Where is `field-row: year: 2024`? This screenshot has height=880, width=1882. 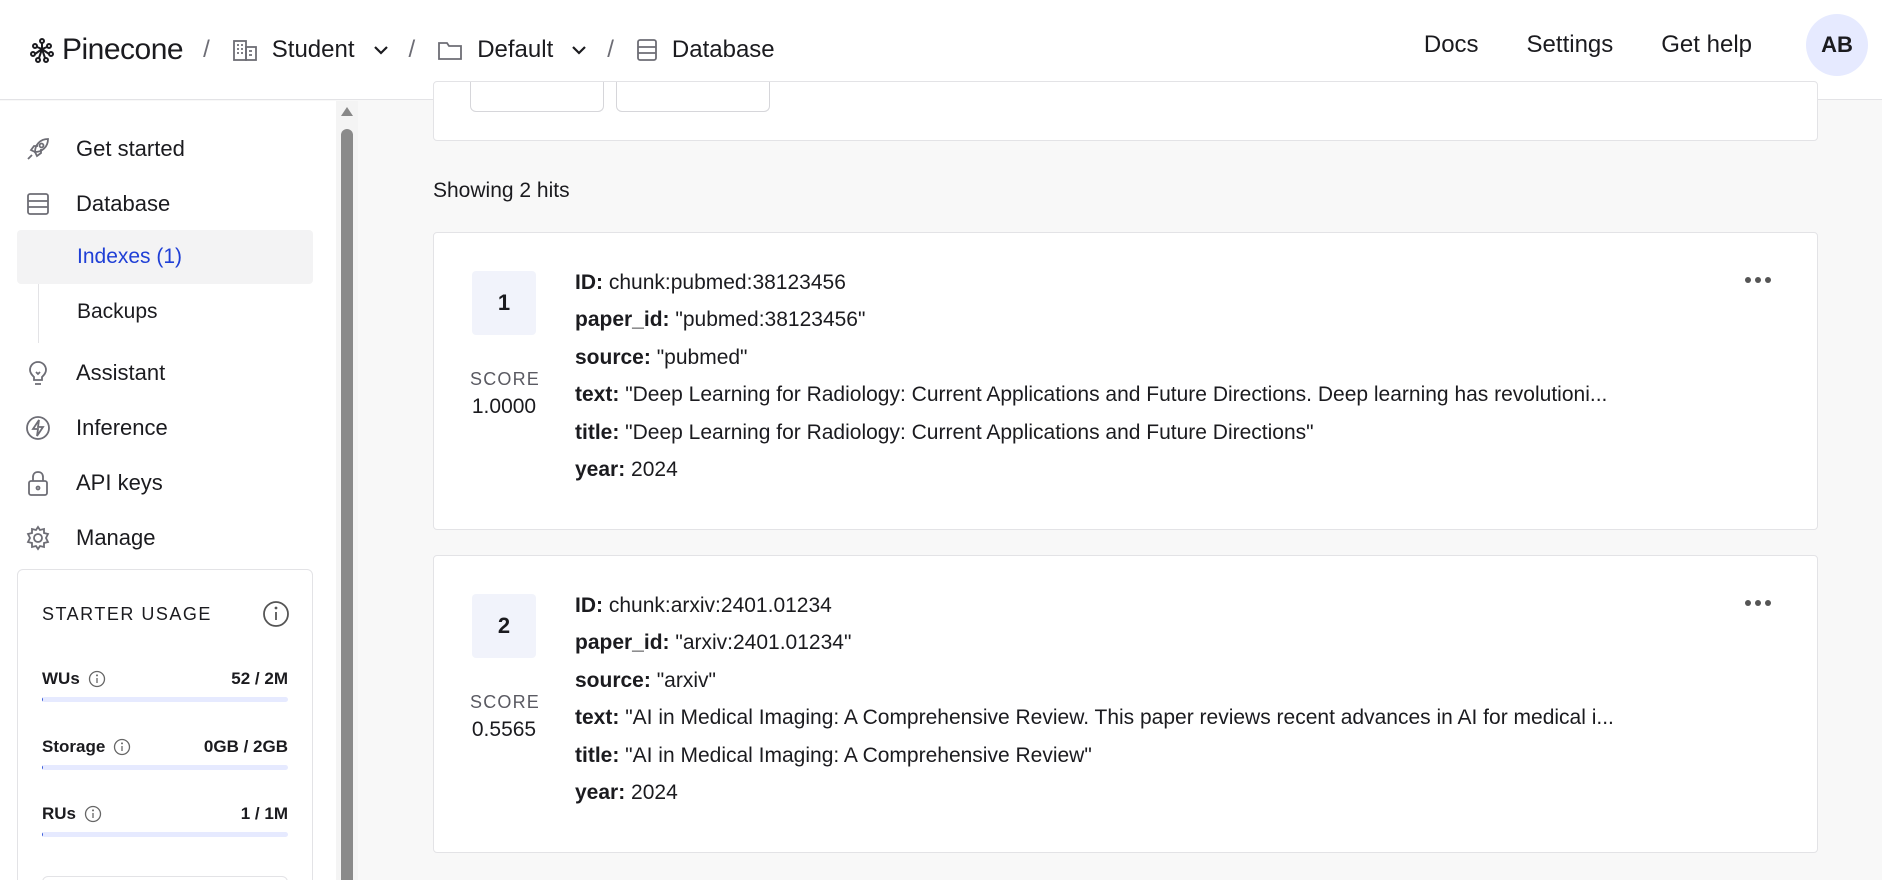 field-row: year: 2024 is located at coordinates (1094, 799).